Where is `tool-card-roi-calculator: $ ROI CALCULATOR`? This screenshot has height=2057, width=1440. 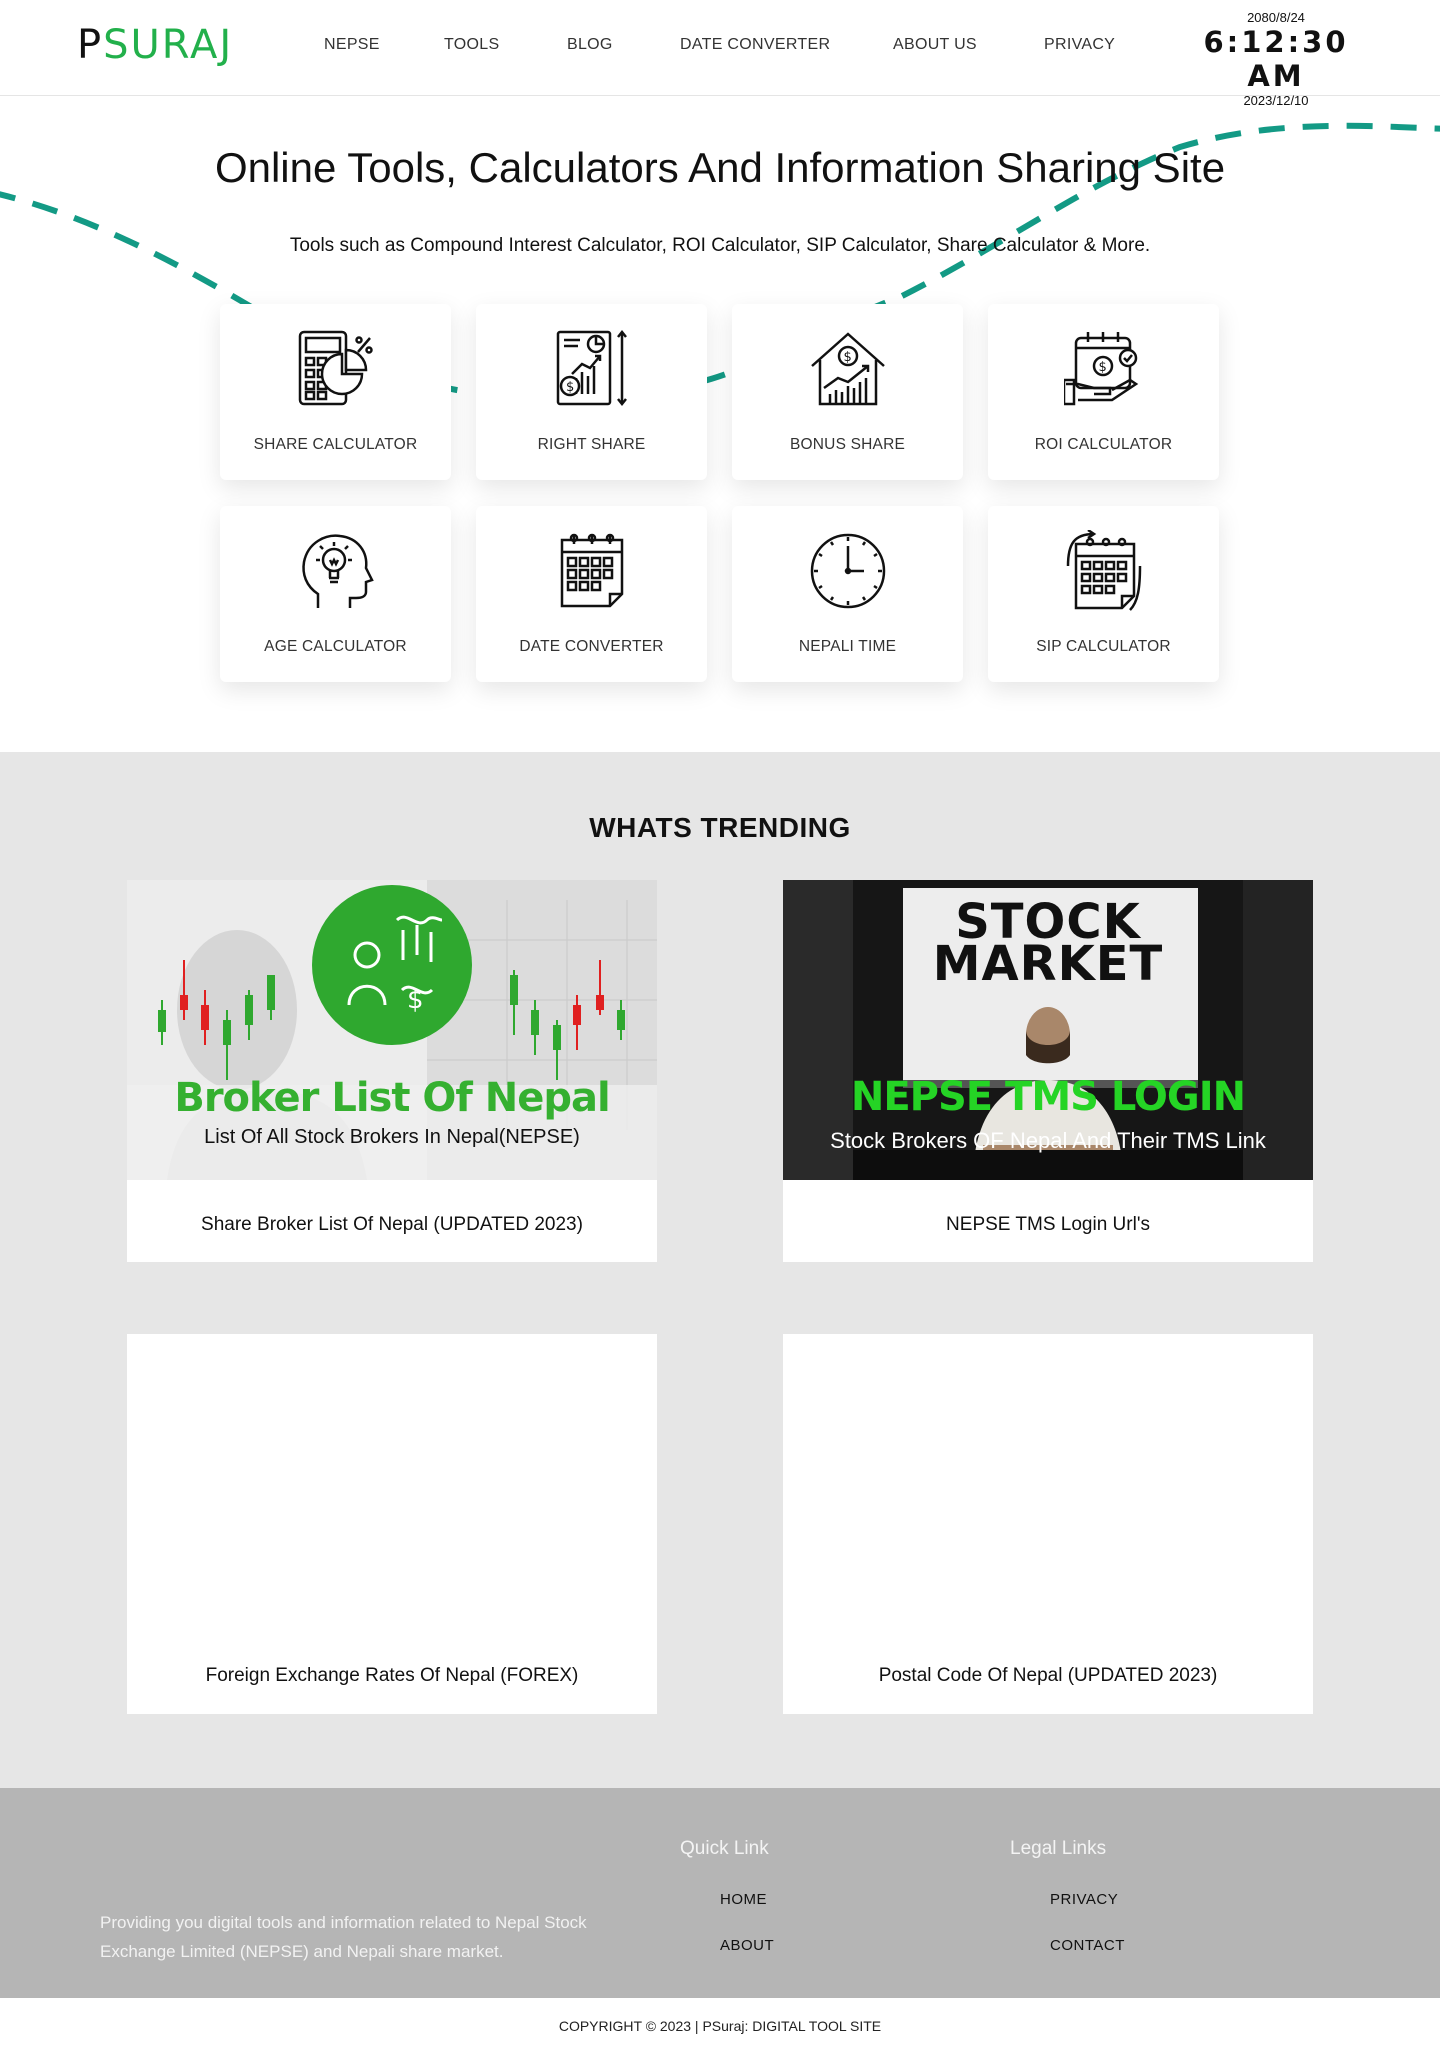
tool-card-roi-calculator: $ ROI CALCULATOR is located at coordinates (1103, 392).